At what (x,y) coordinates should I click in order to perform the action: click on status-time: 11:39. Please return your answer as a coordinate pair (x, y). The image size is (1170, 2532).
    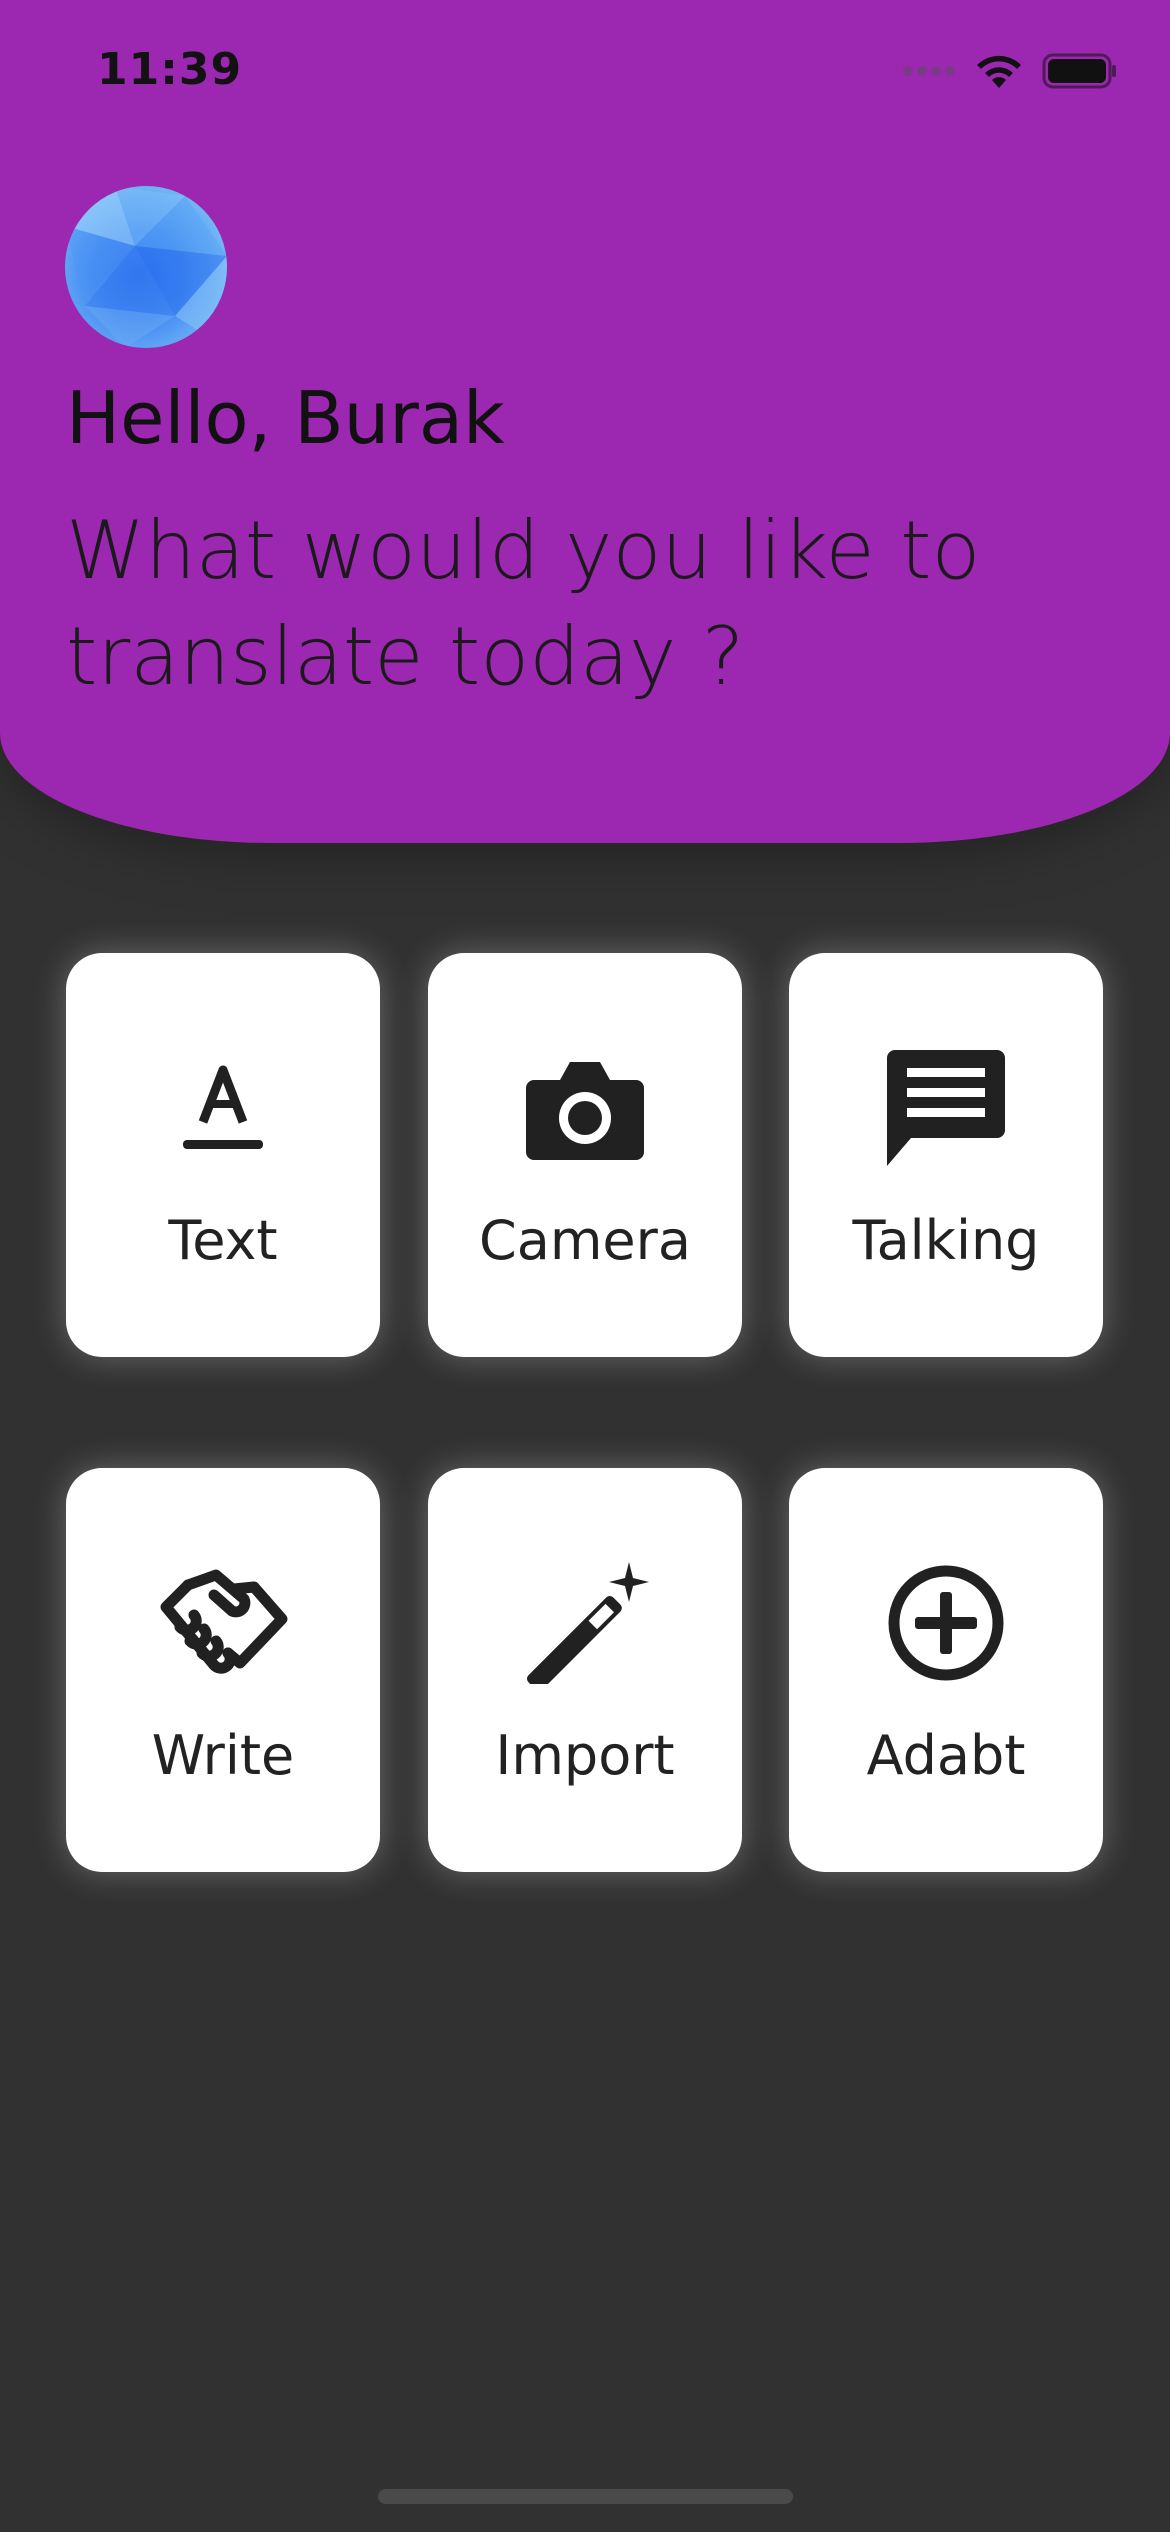
    Looking at the image, I should click on (170, 69).